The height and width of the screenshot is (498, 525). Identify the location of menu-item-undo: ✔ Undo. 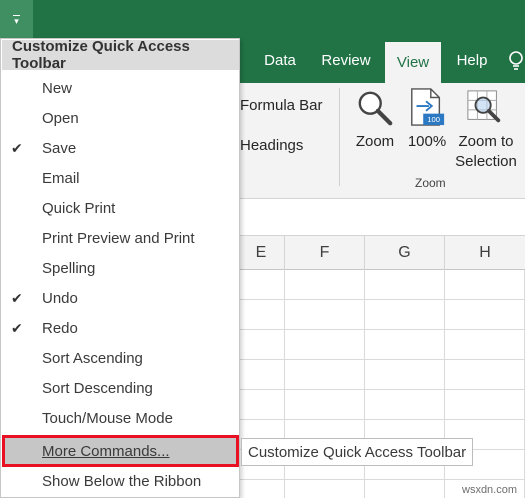
(120, 298).